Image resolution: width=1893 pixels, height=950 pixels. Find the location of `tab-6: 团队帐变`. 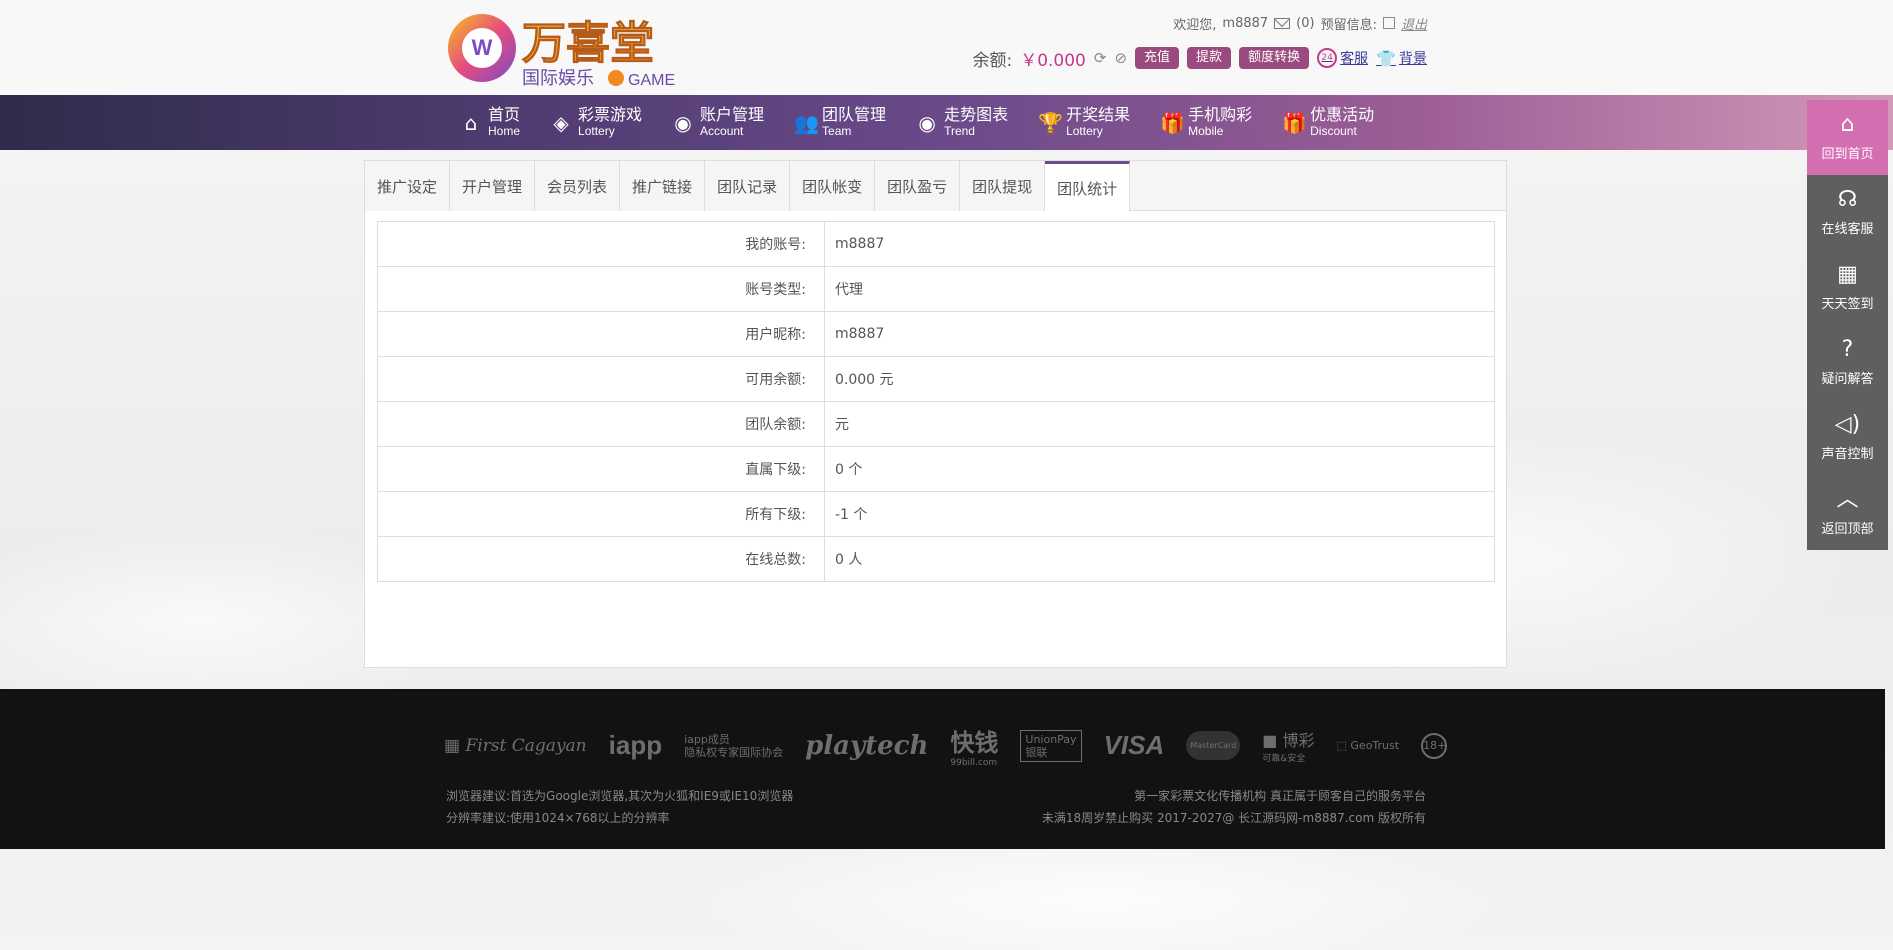

tab-6: 团队帐变 is located at coordinates (833, 186).